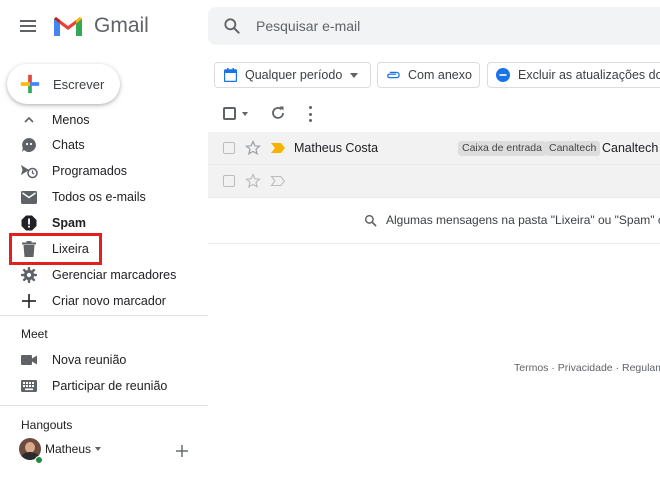  Describe the element at coordinates (68, 449) in the screenshot. I see `user-name: Matheus` at that location.